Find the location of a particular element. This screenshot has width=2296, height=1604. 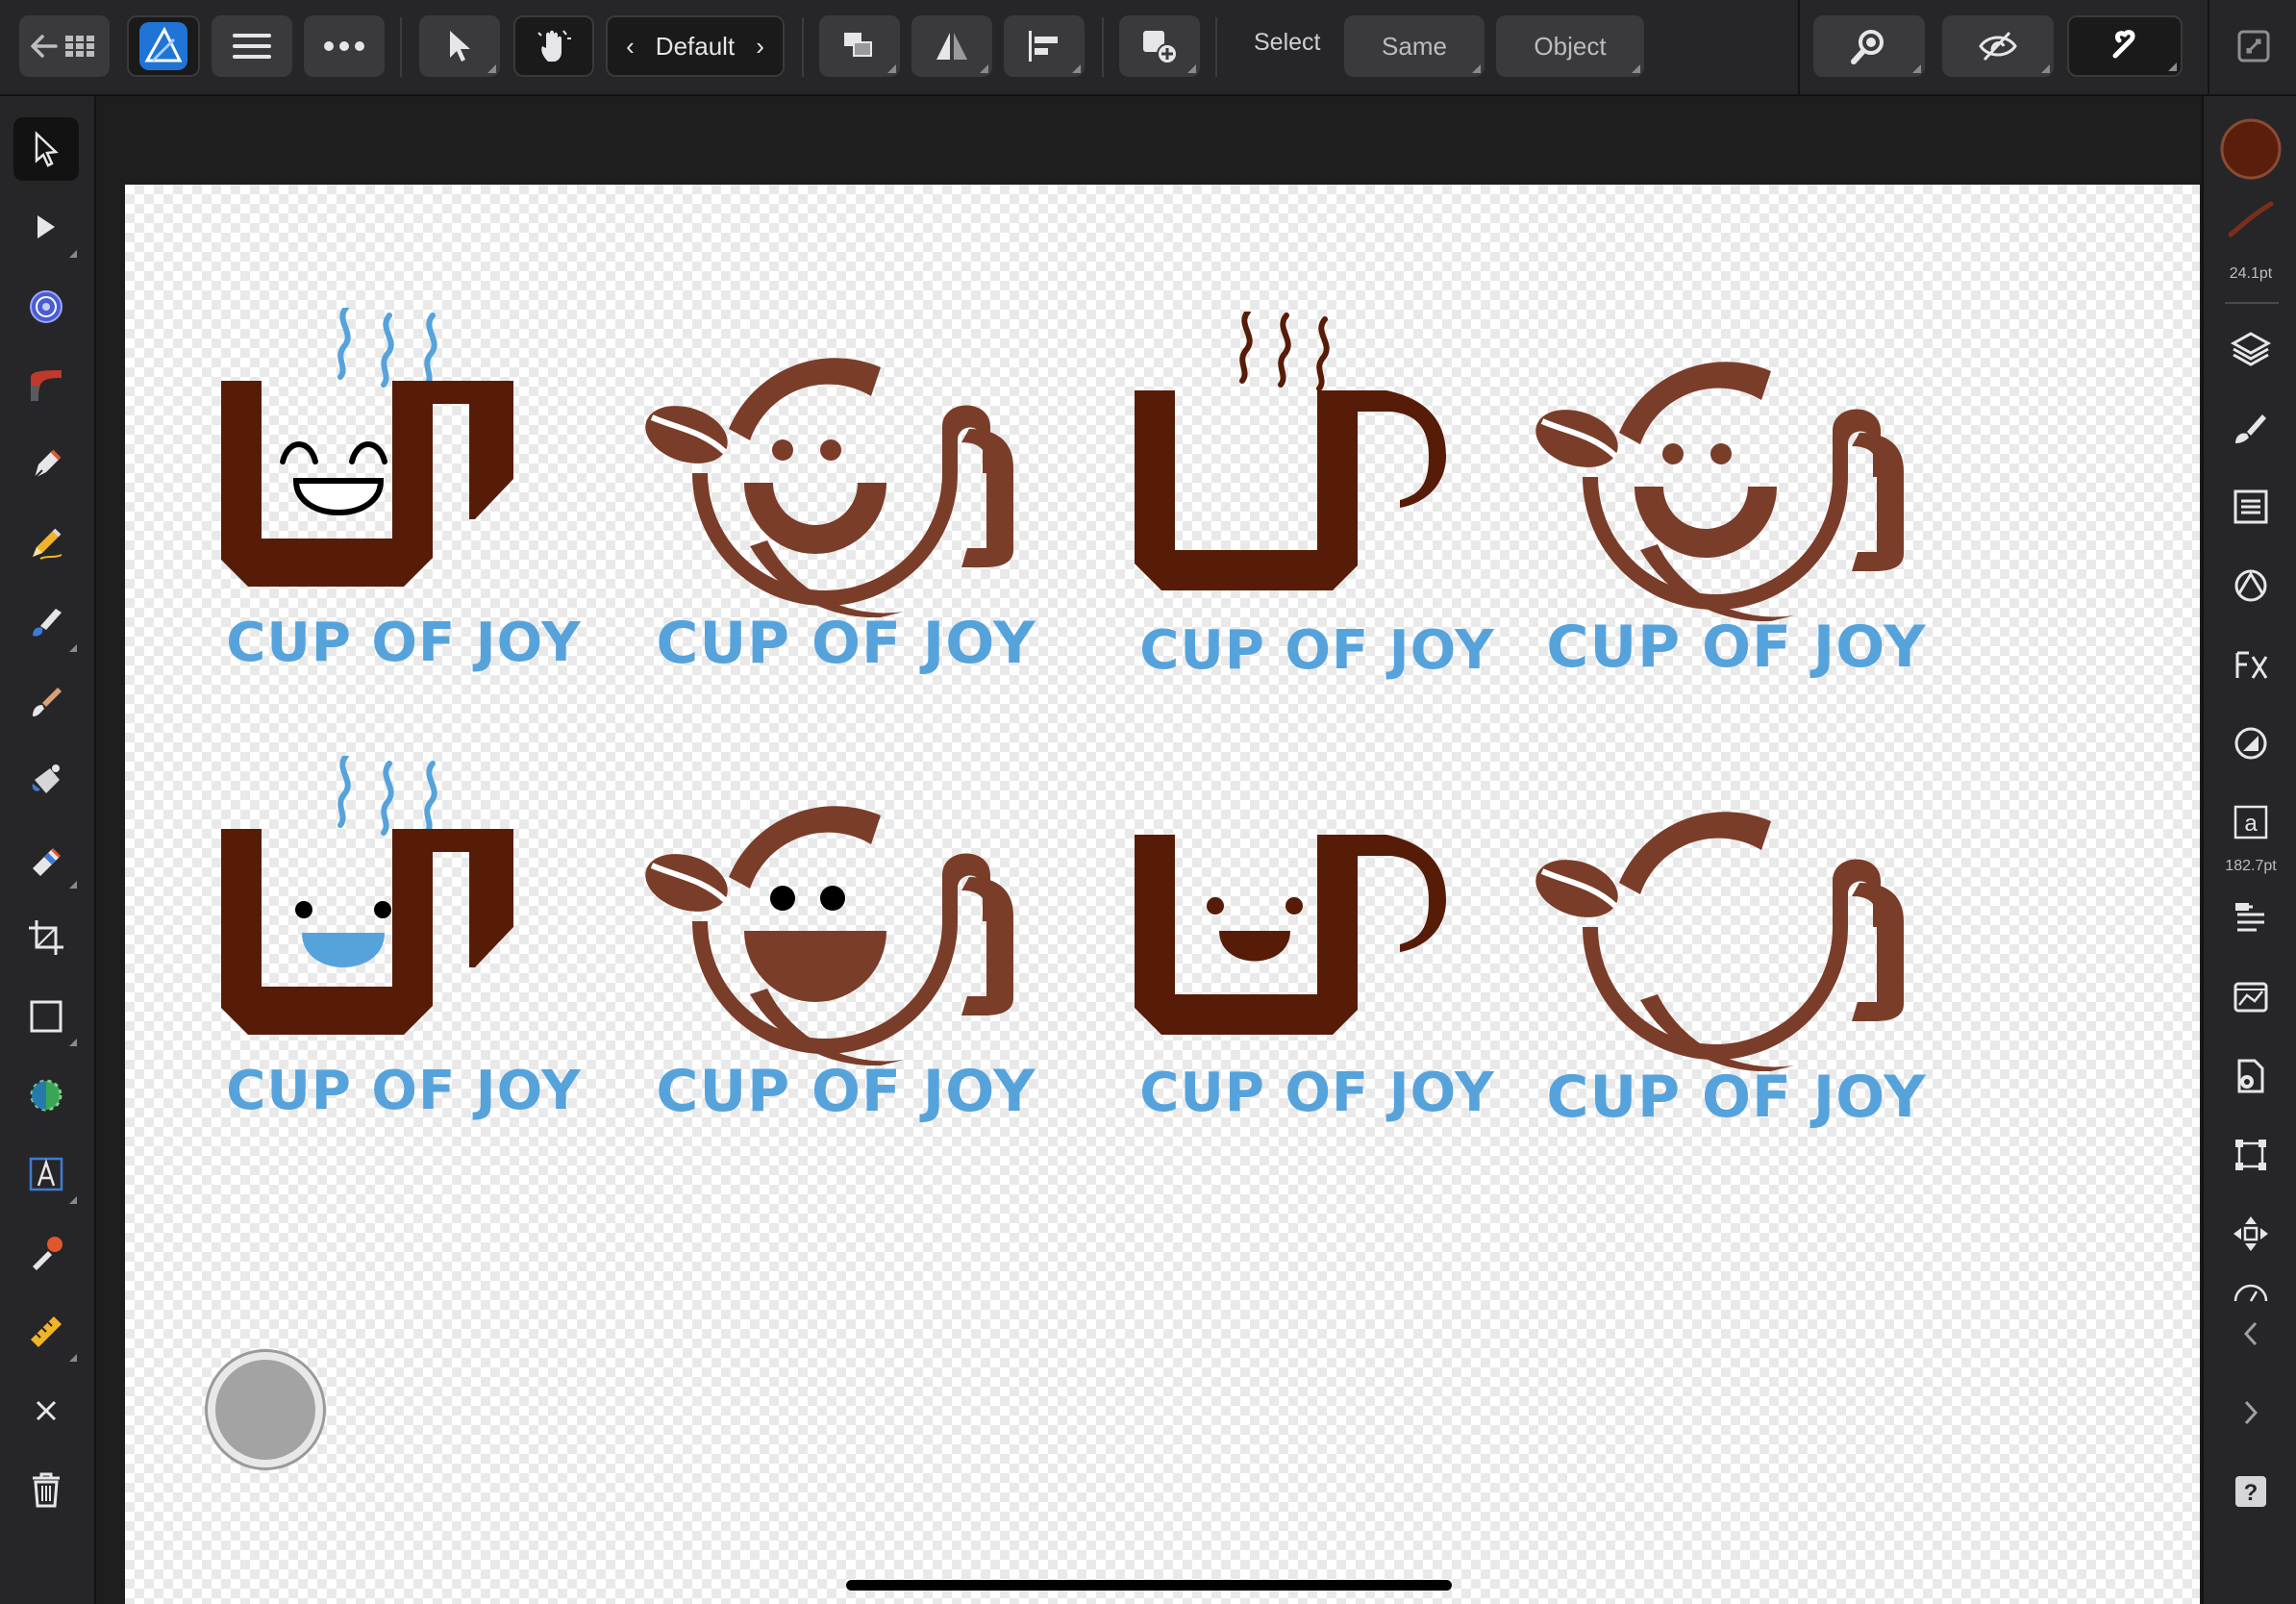

document-studio-button is located at coordinates (2250, 1076).